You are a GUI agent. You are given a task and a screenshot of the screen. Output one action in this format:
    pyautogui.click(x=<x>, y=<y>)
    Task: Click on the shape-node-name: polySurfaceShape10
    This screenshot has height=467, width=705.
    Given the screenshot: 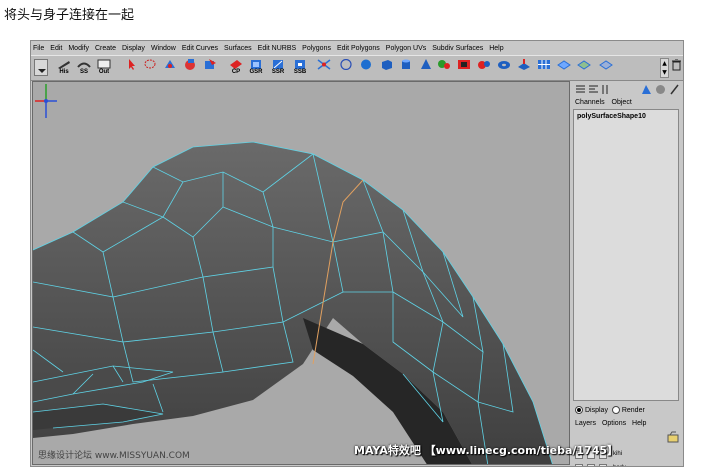 What is the action you would take?
    pyautogui.click(x=611, y=116)
    